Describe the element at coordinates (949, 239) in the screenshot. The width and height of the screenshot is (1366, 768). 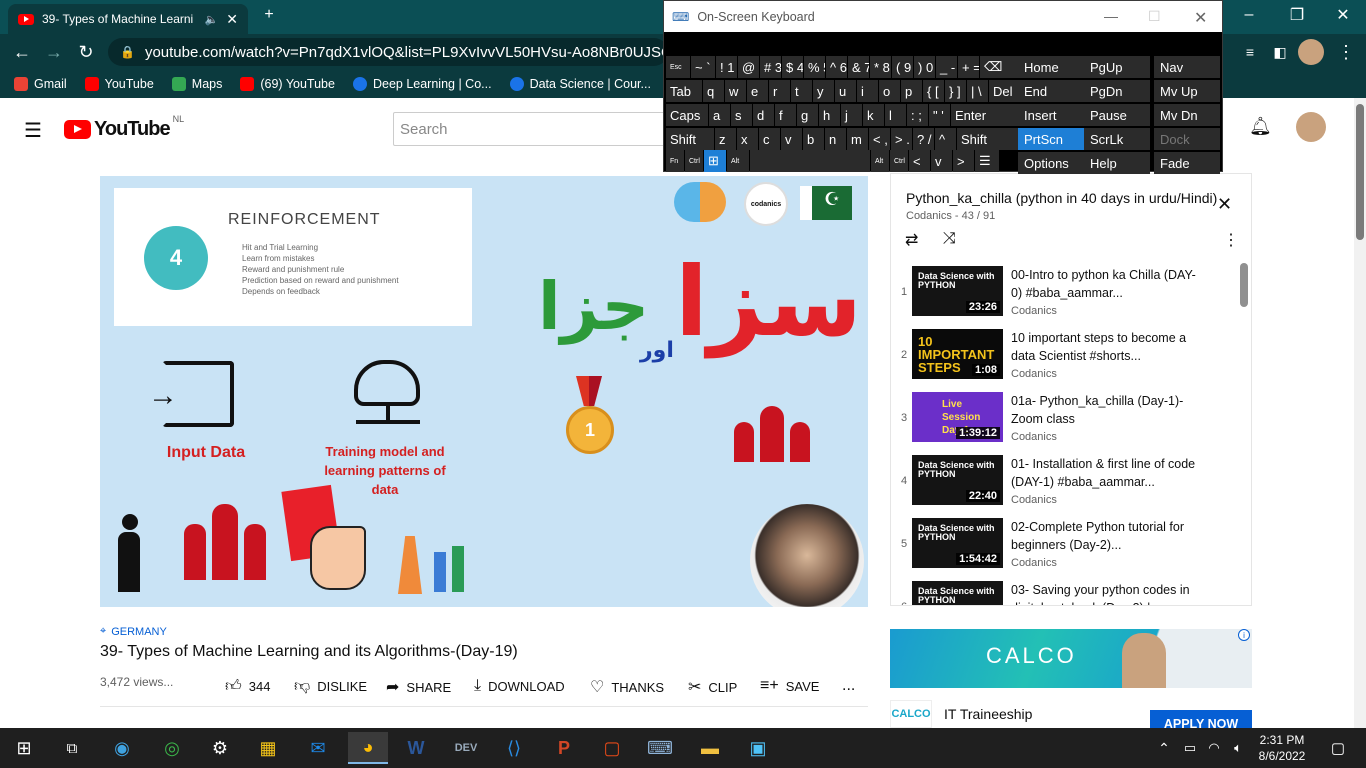
I see `shuffle-icon: ⤨` at that location.